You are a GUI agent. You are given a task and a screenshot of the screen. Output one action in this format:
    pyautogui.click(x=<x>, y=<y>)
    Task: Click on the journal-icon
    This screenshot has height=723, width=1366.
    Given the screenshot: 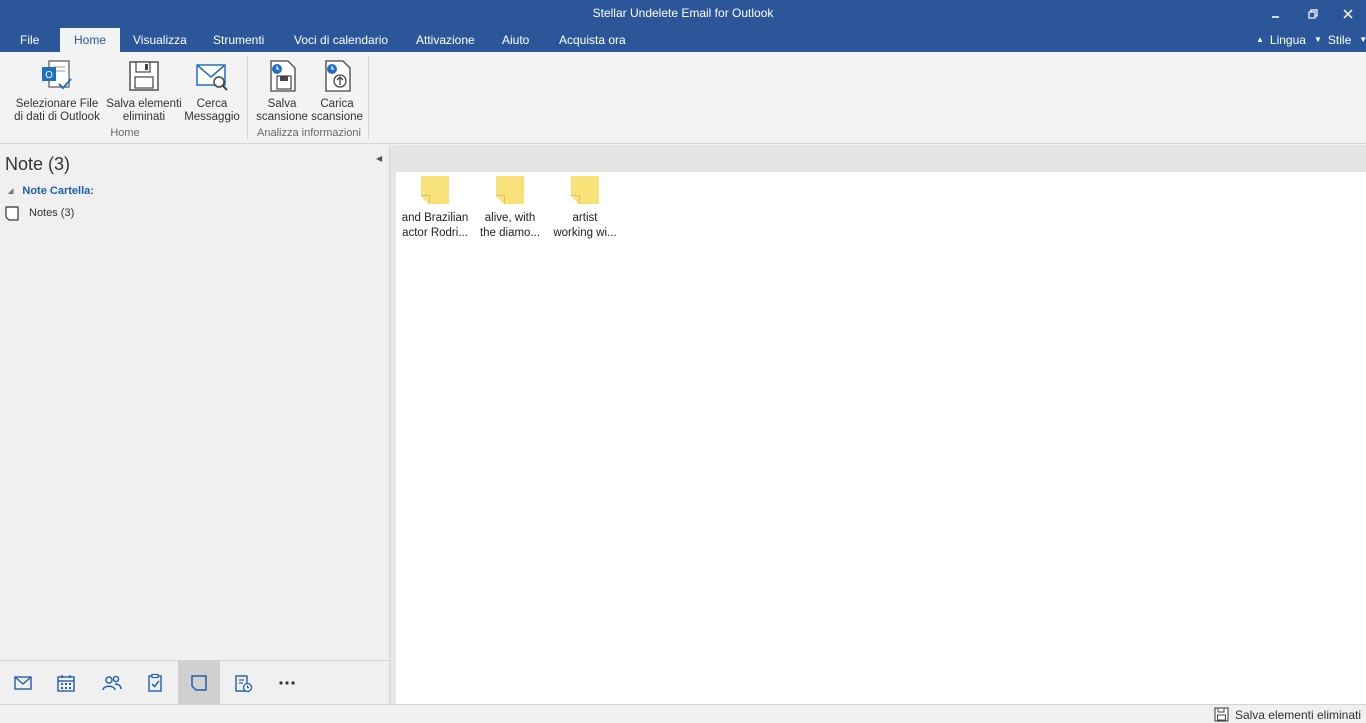 What is the action you would take?
    pyautogui.click(x=244, y=683)
    